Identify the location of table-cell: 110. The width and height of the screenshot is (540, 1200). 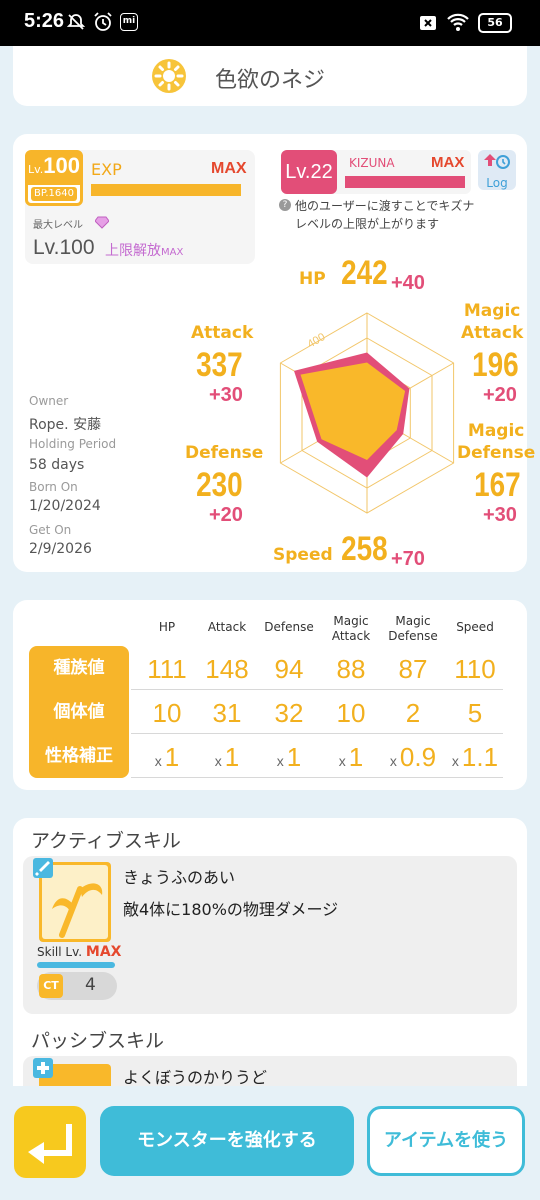
(475, 669).